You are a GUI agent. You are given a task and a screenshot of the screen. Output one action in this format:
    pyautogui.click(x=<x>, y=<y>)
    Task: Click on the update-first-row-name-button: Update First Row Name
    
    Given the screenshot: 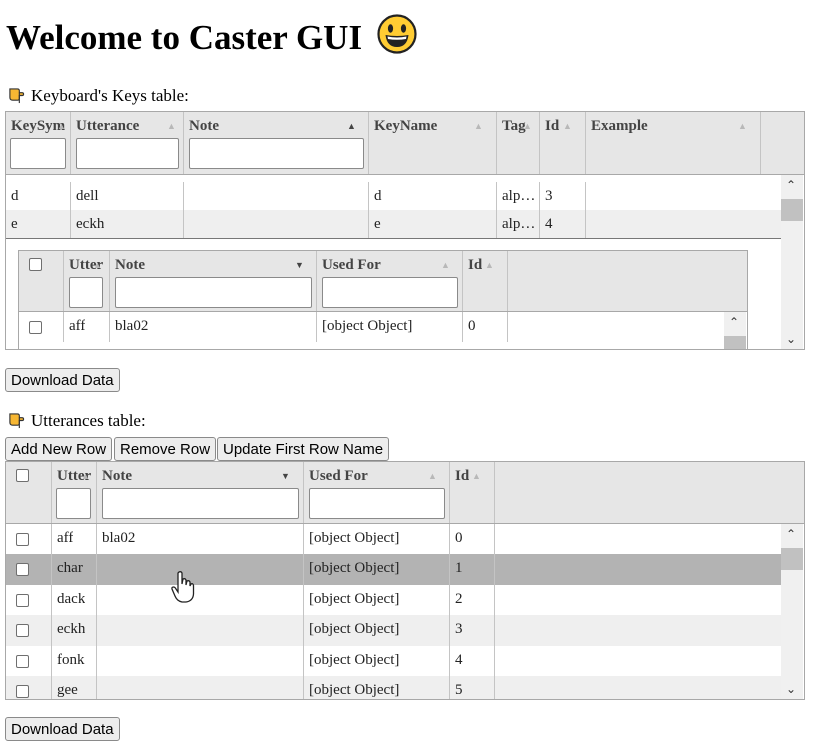 What is the action you would take?
    pyautogui.click(x=303, y=449)
    